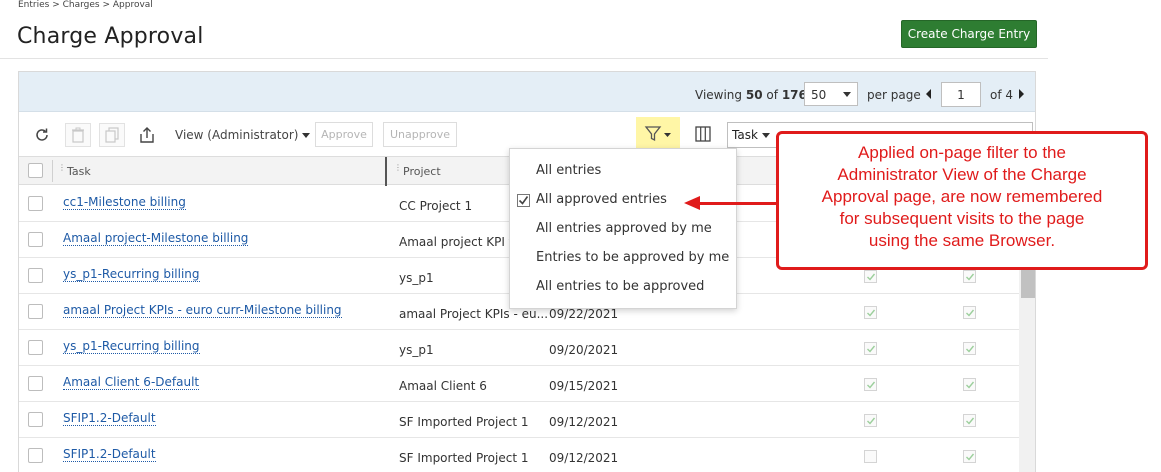 Image resolution: width=1161 pixels, height=472 pixels. What do you see at coordinates (568, 170) in the screenshot?
I see `filter-option-all-entries: All entries` at bounding box center [568, 170].